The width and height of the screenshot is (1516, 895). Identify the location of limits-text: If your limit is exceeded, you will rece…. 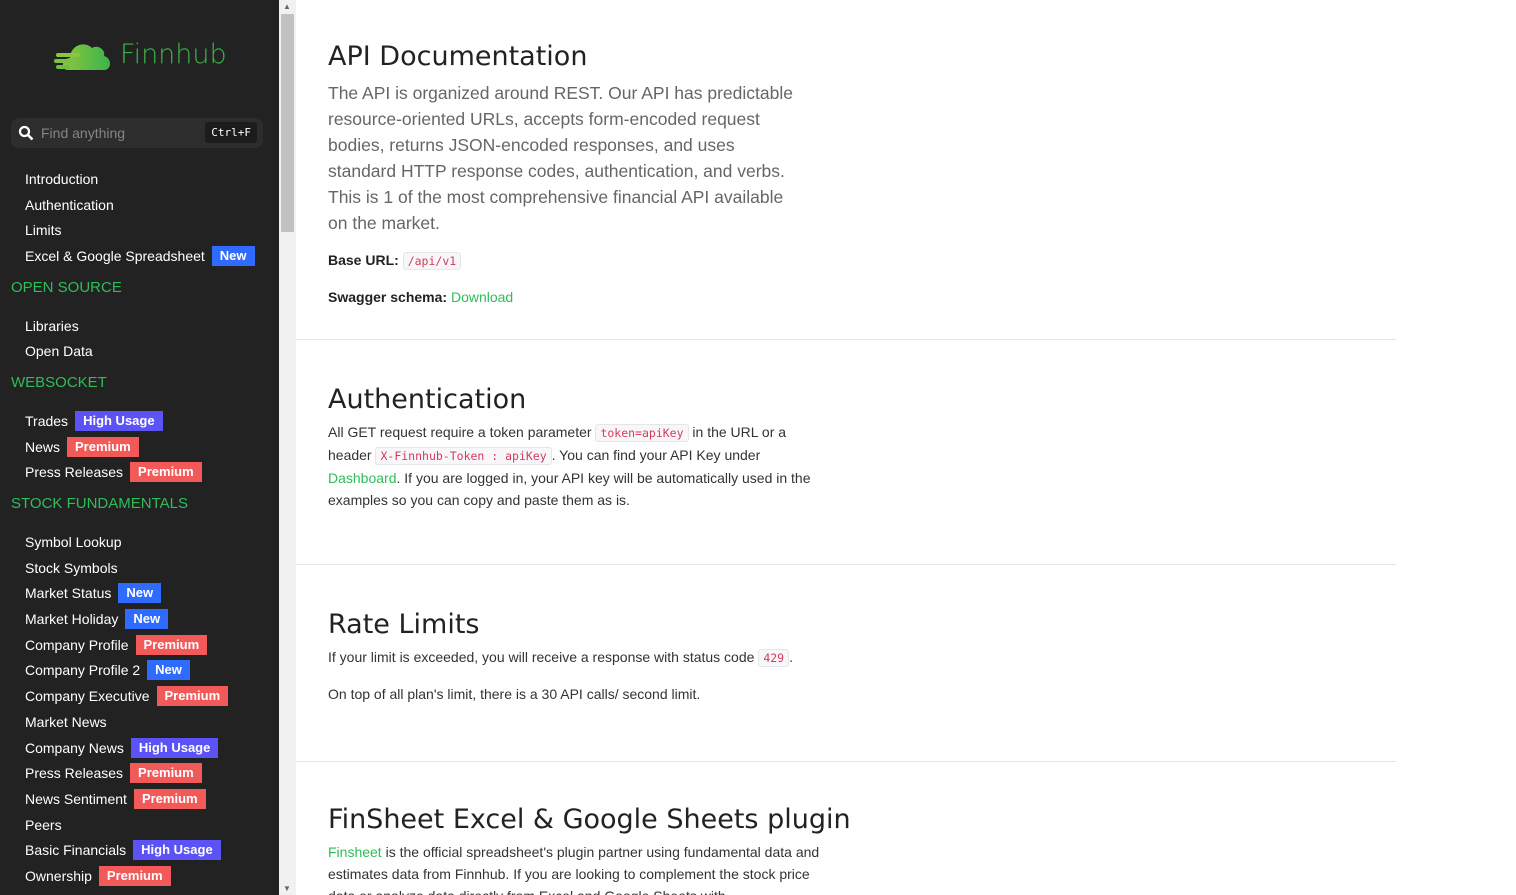
(560, 658).